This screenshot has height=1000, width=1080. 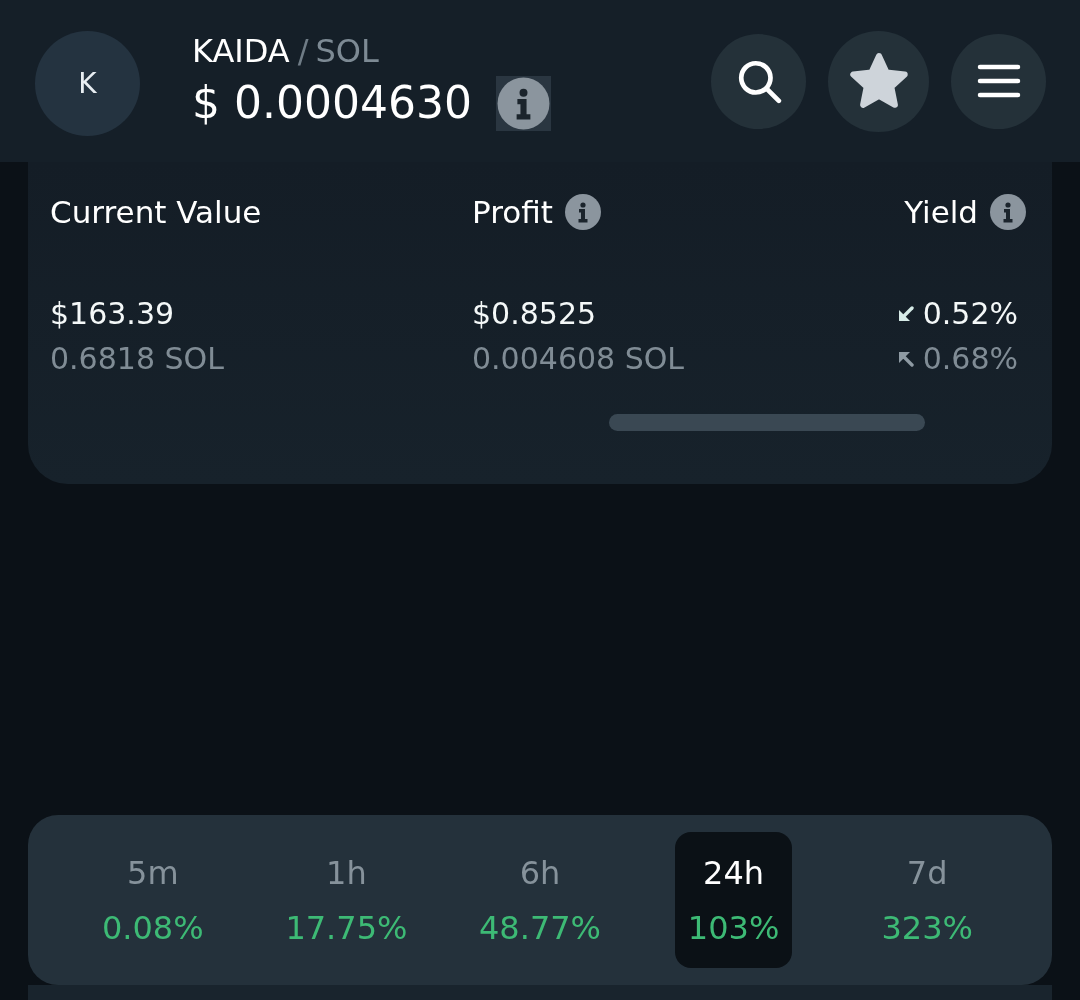 What do you see at coordinates (998, 81) in the screenshot?
I see `menu-icon` at bounding box center [998, 81].